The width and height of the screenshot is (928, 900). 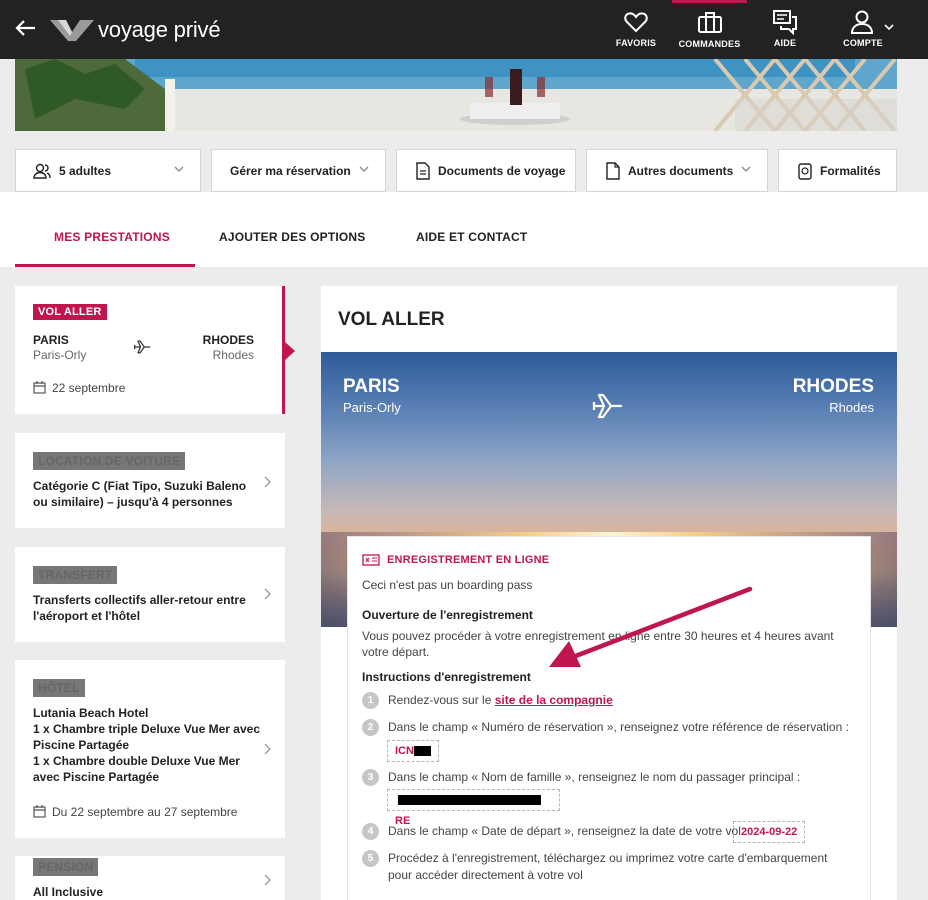 What do you see at coordinates (290, 351) in the screenshot?
I see `selected-card-pointer` at bounding box center [290, 351].